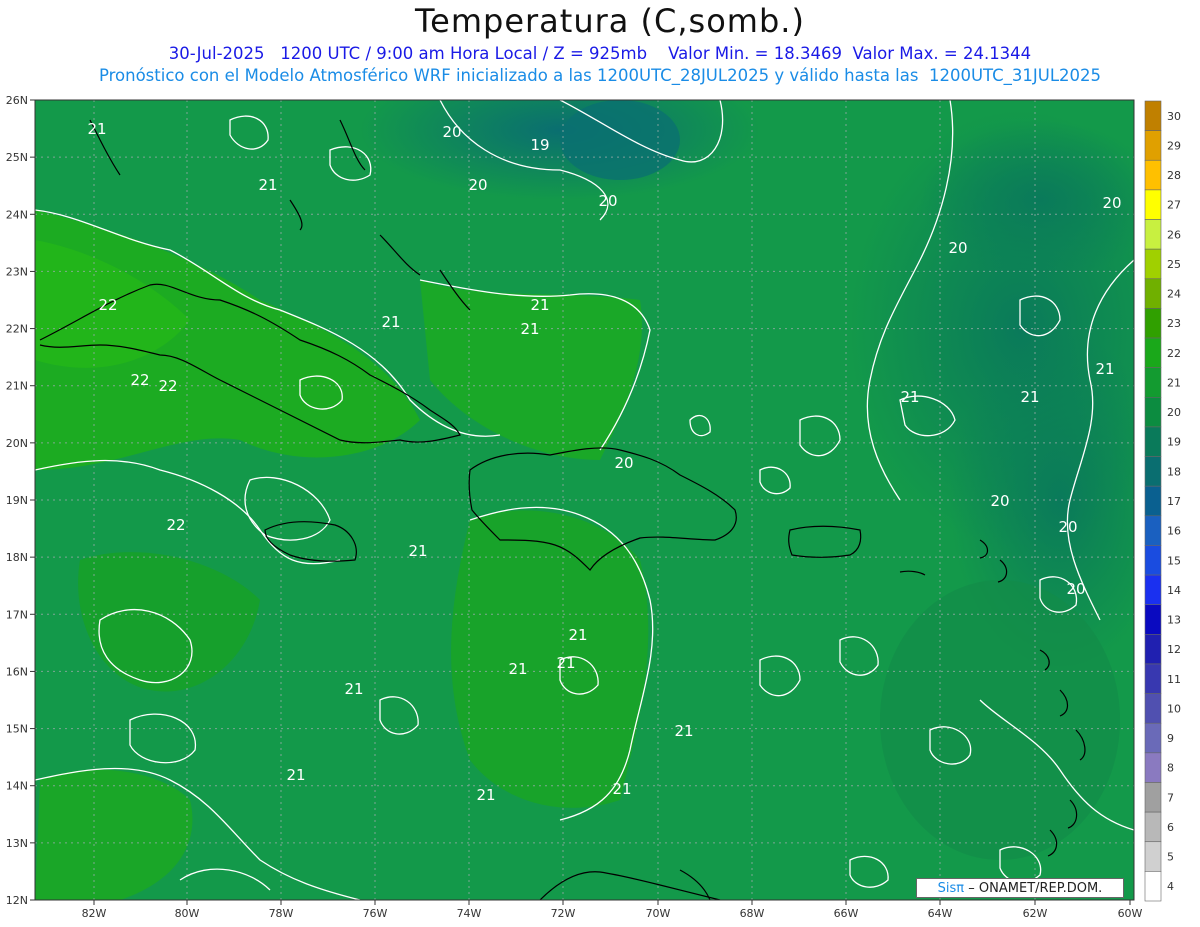 This screenshot has height=927, width=1200. I want to click on colorbar-label: 17, so click(1174, 501).